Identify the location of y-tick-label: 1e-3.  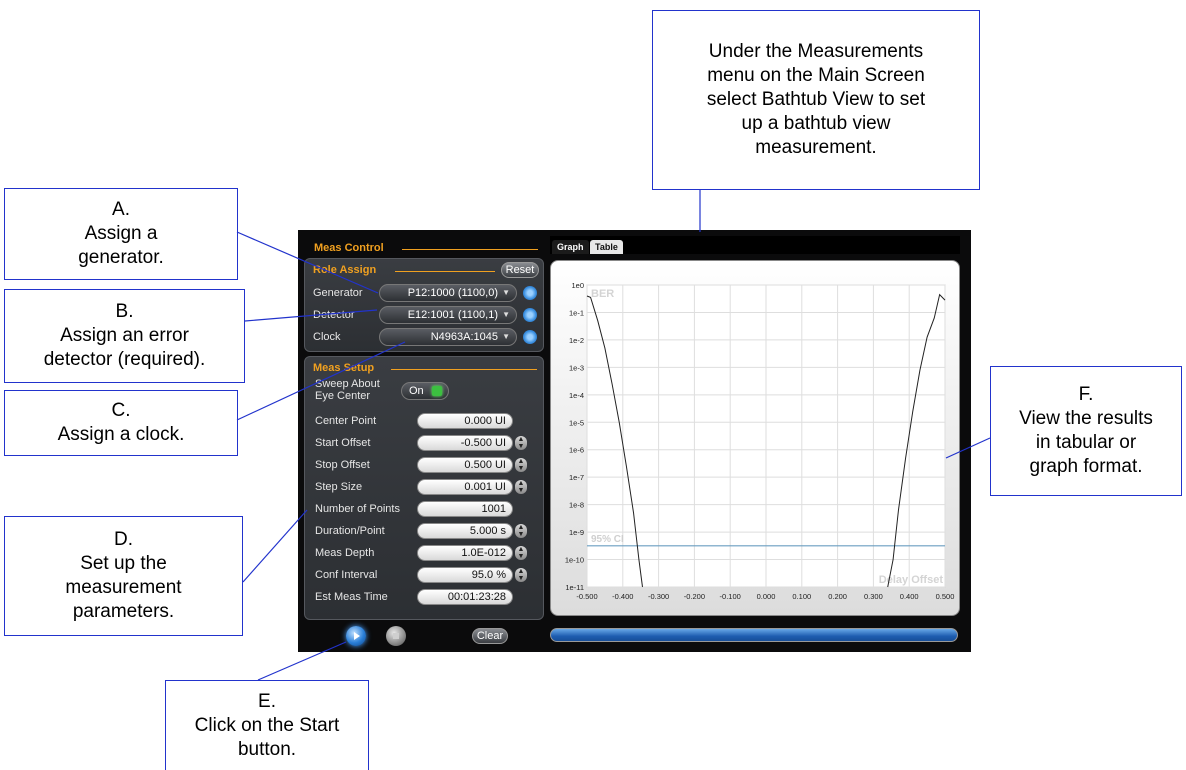
(576, 367).